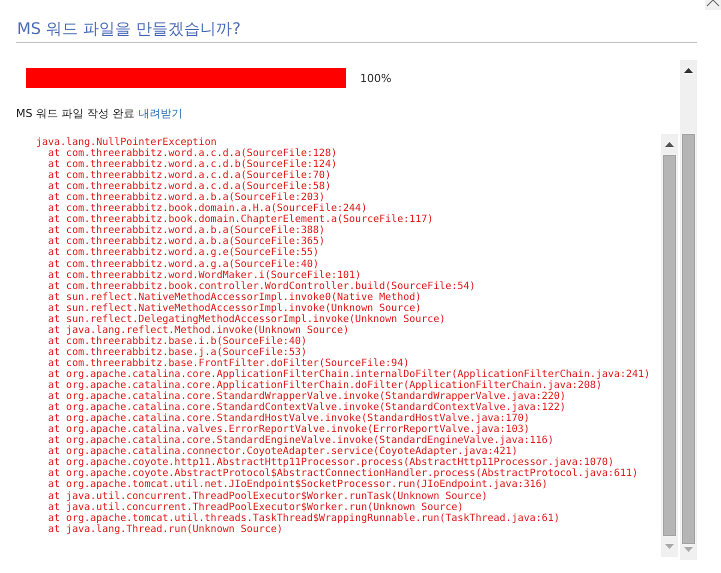 This screenshot has width=721, height=573. Describe the element at coordinates (348, 230) in the screenshot. I see `stack-frame: at com.threerabbitz.word.a.b.a(SourceFile:388)` at that location.